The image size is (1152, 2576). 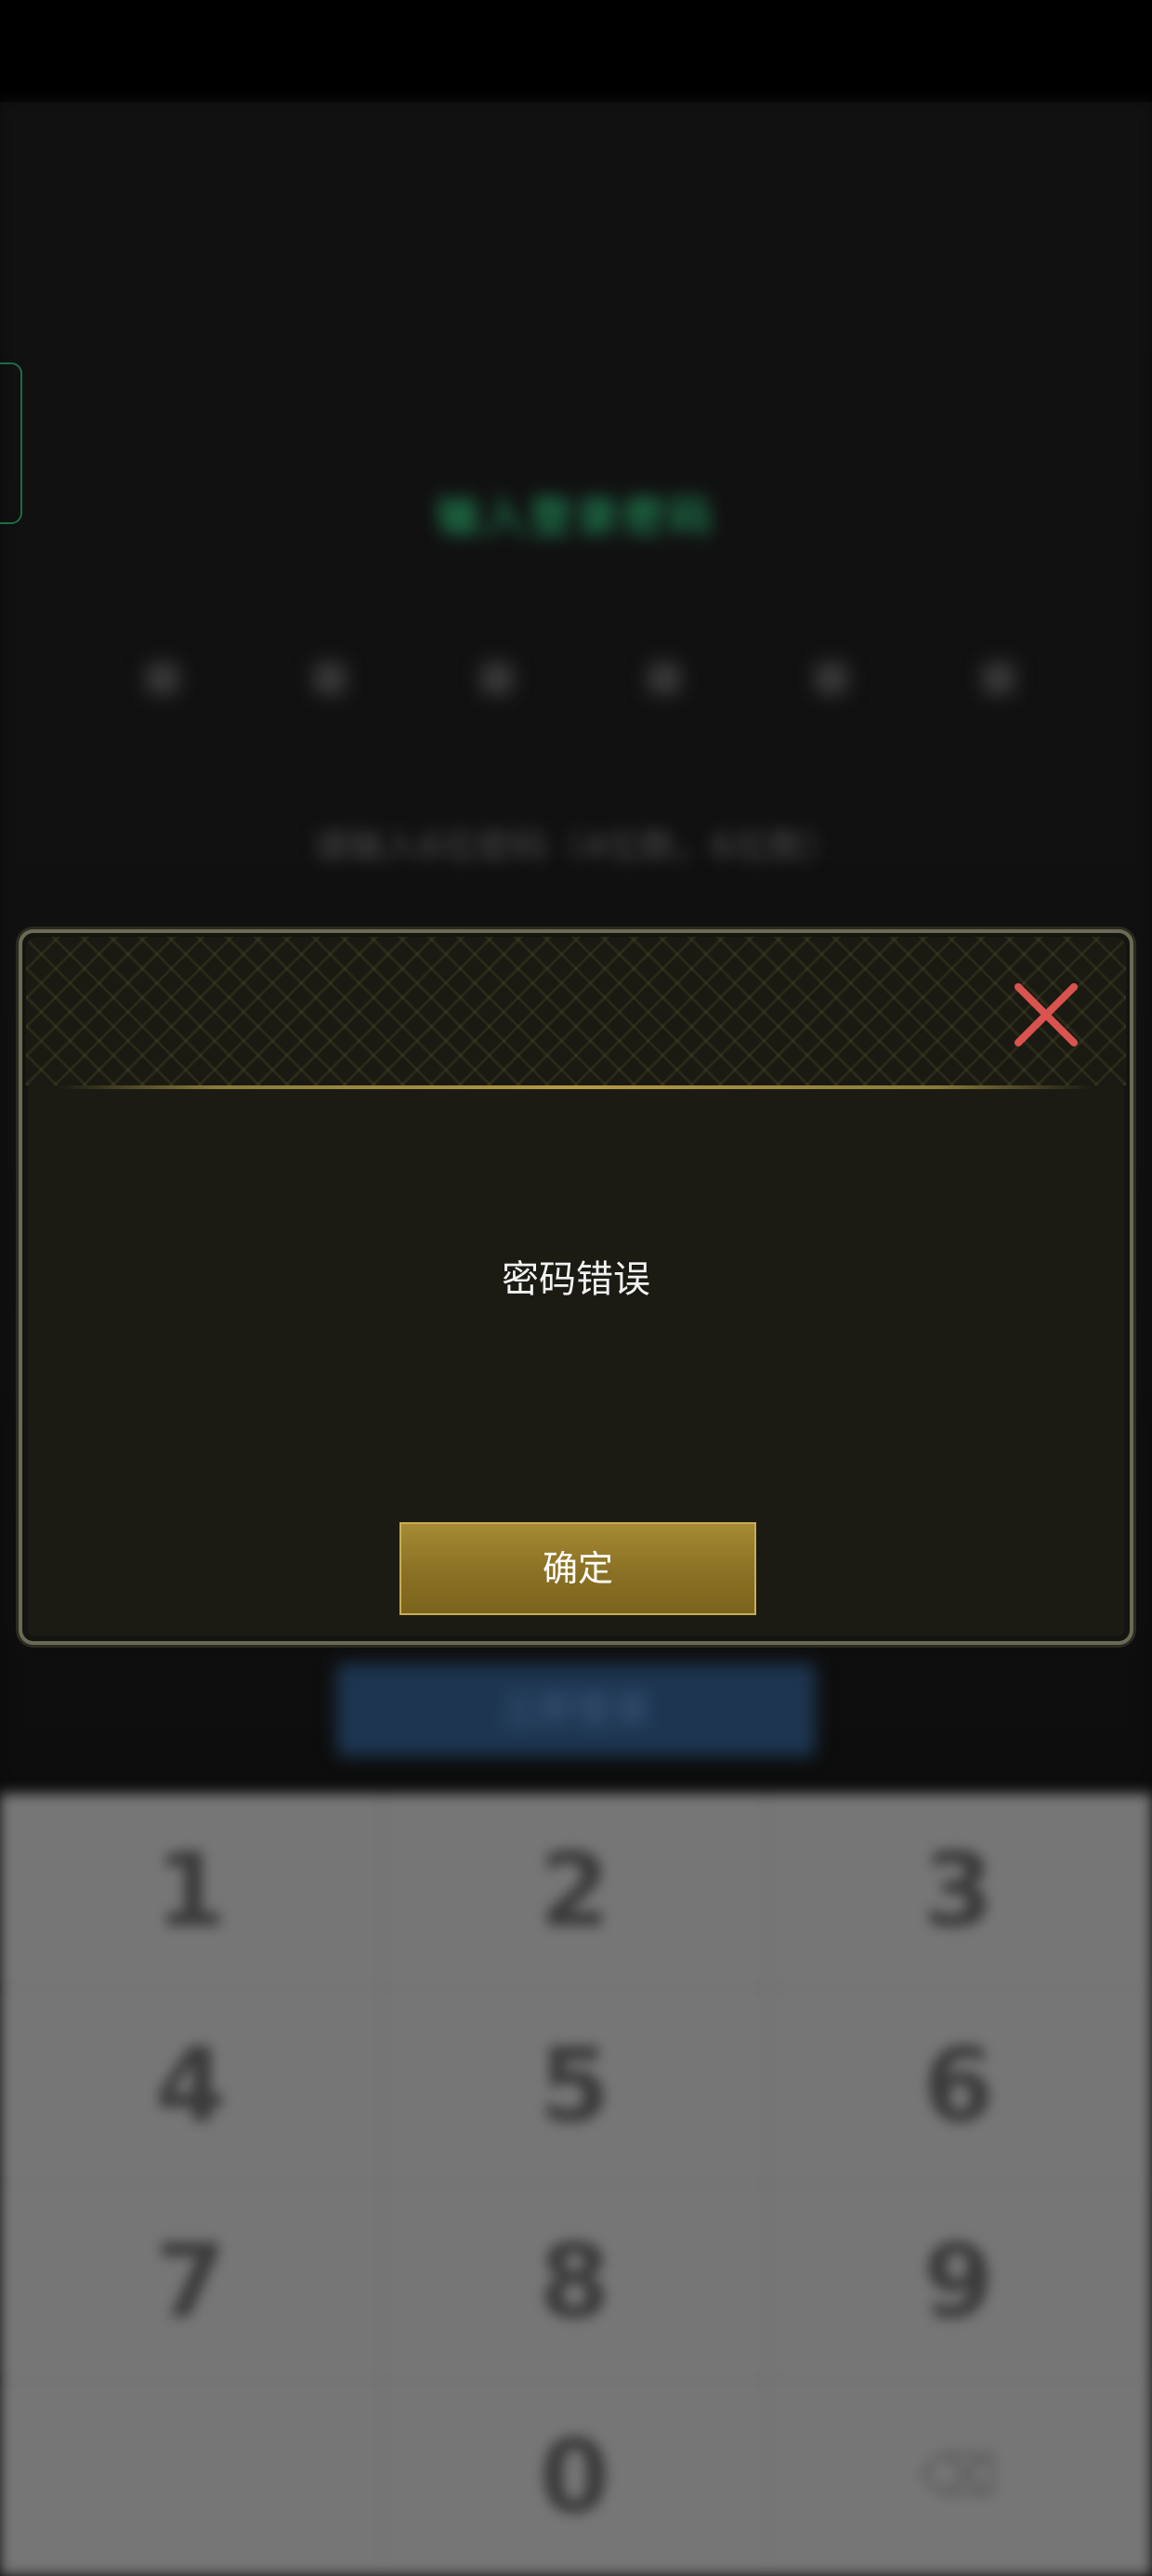 I want to click on close-icon, so click(x=1046, y=1014).